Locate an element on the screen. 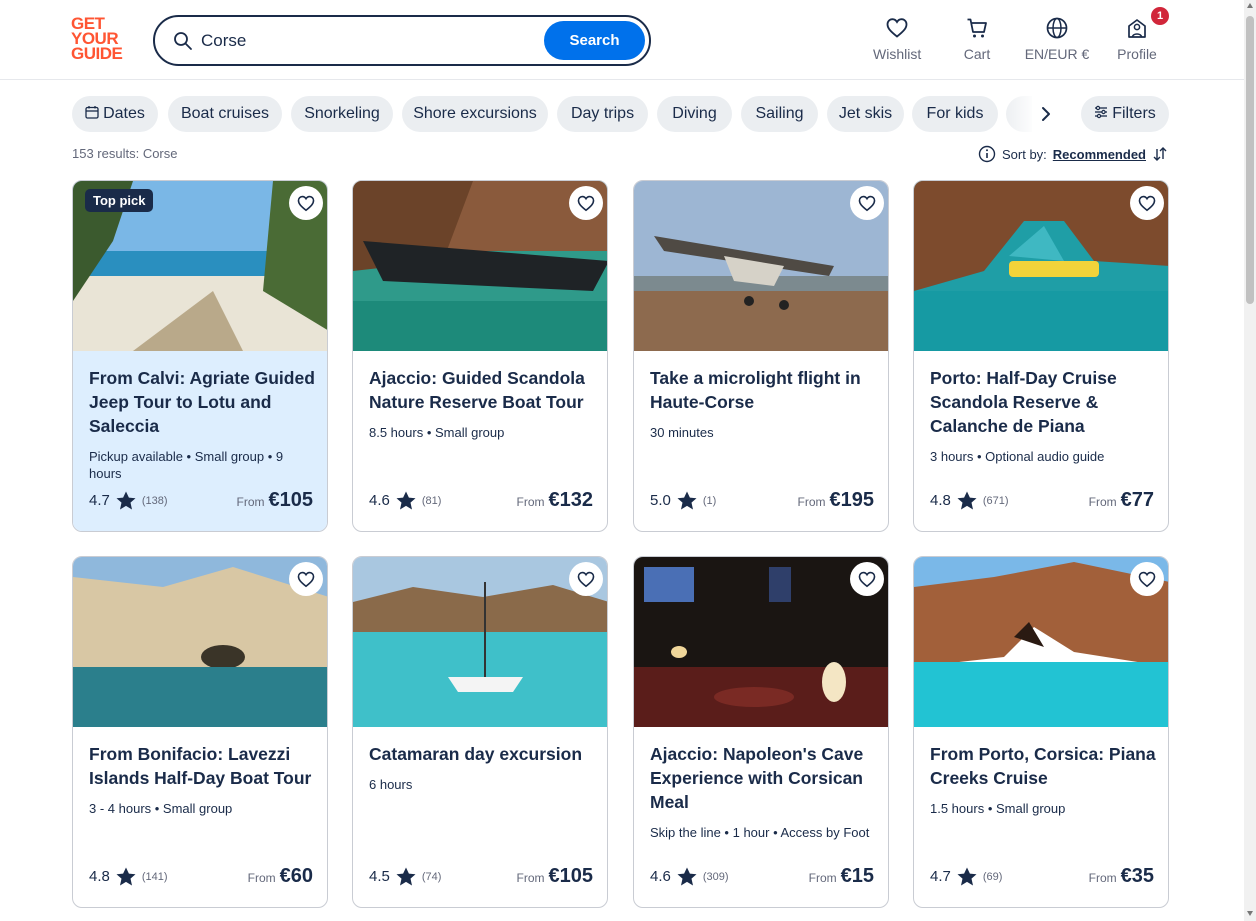  chip-shore-excursions: Shore excursions is located at coordinates (475, 114).